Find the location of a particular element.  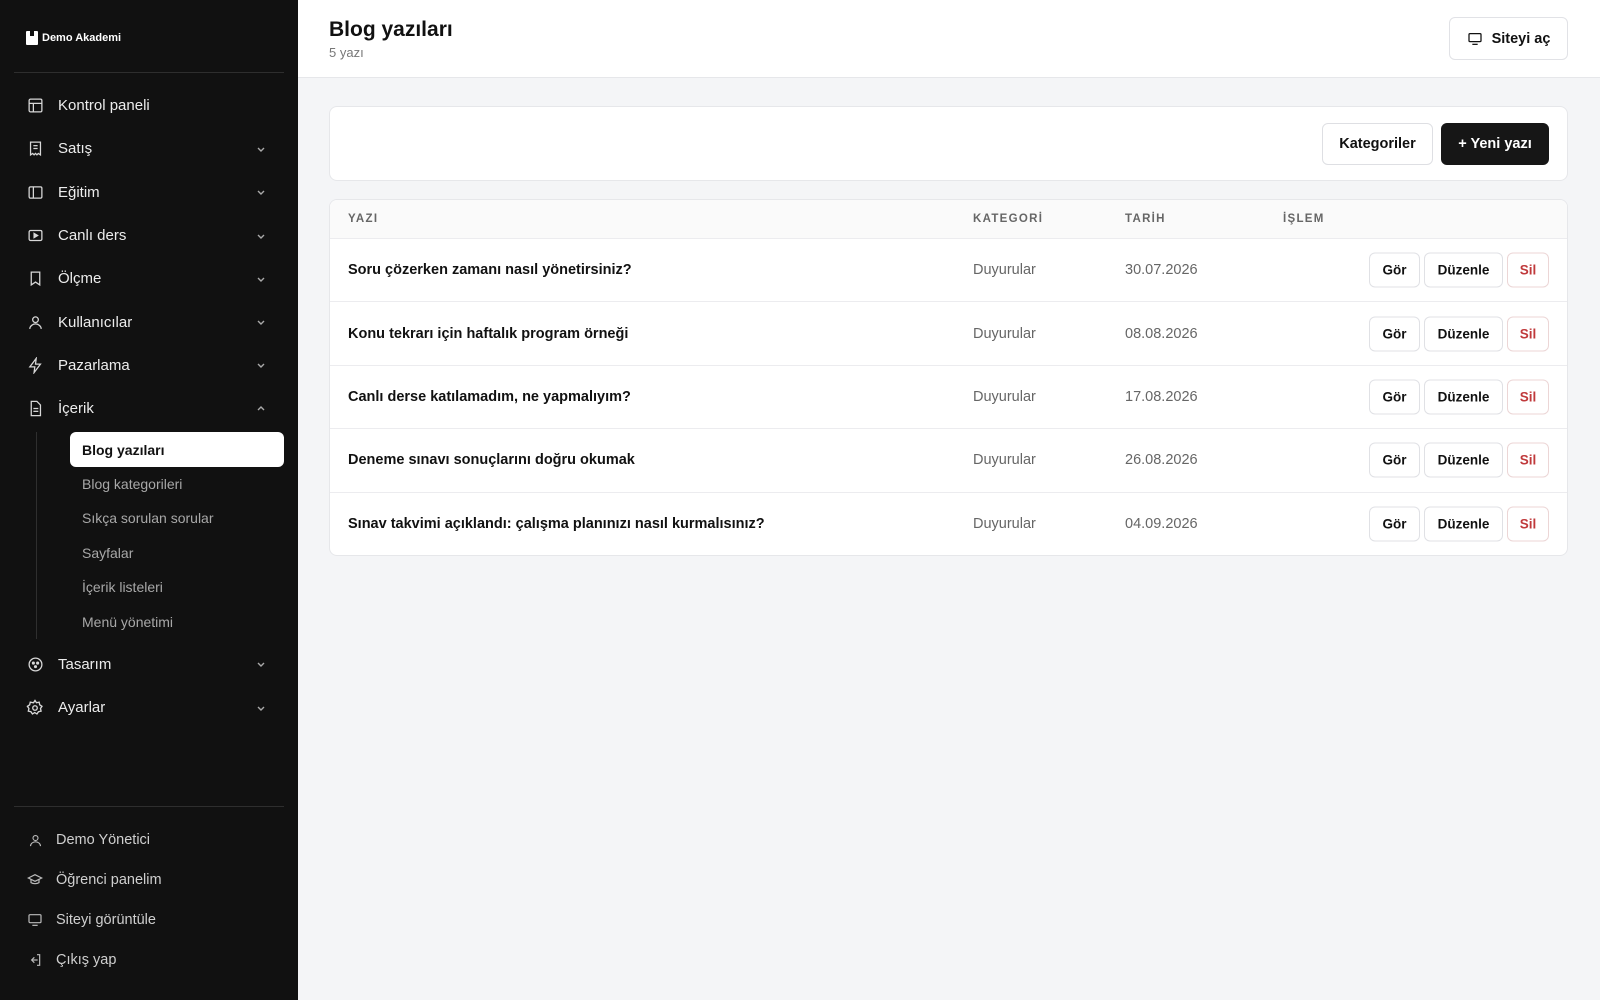

submenu-item-icerik-listeleri: İçerik listeleri is located at coordinates (177, 587).